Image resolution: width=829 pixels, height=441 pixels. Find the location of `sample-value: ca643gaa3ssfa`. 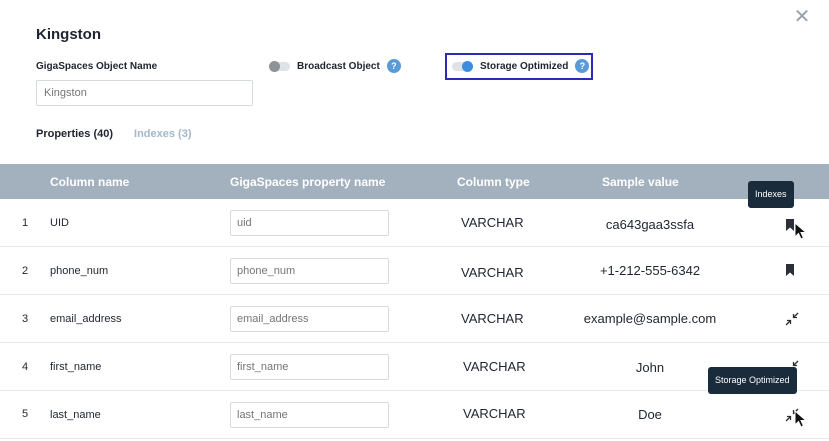

sample-value: ca643gaa3ssfa is located at coordinates (650, 224).